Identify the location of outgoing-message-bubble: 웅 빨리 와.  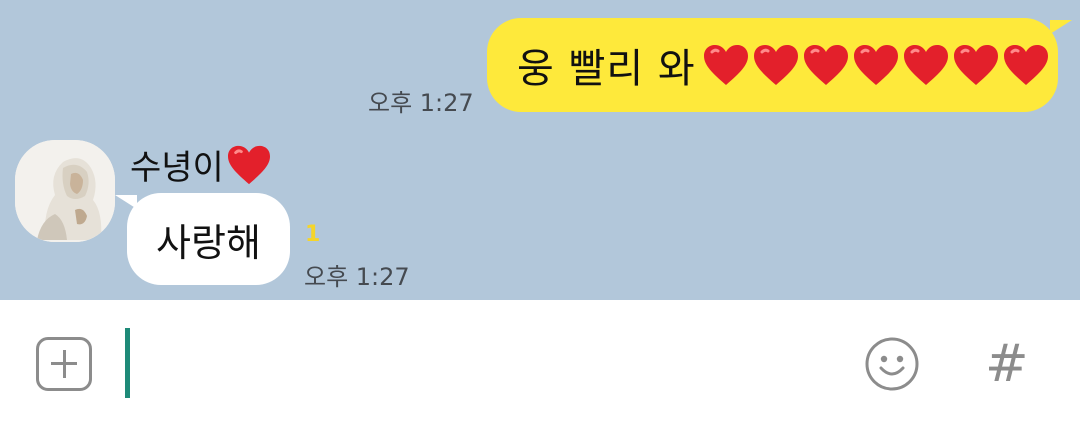
(779, 65).